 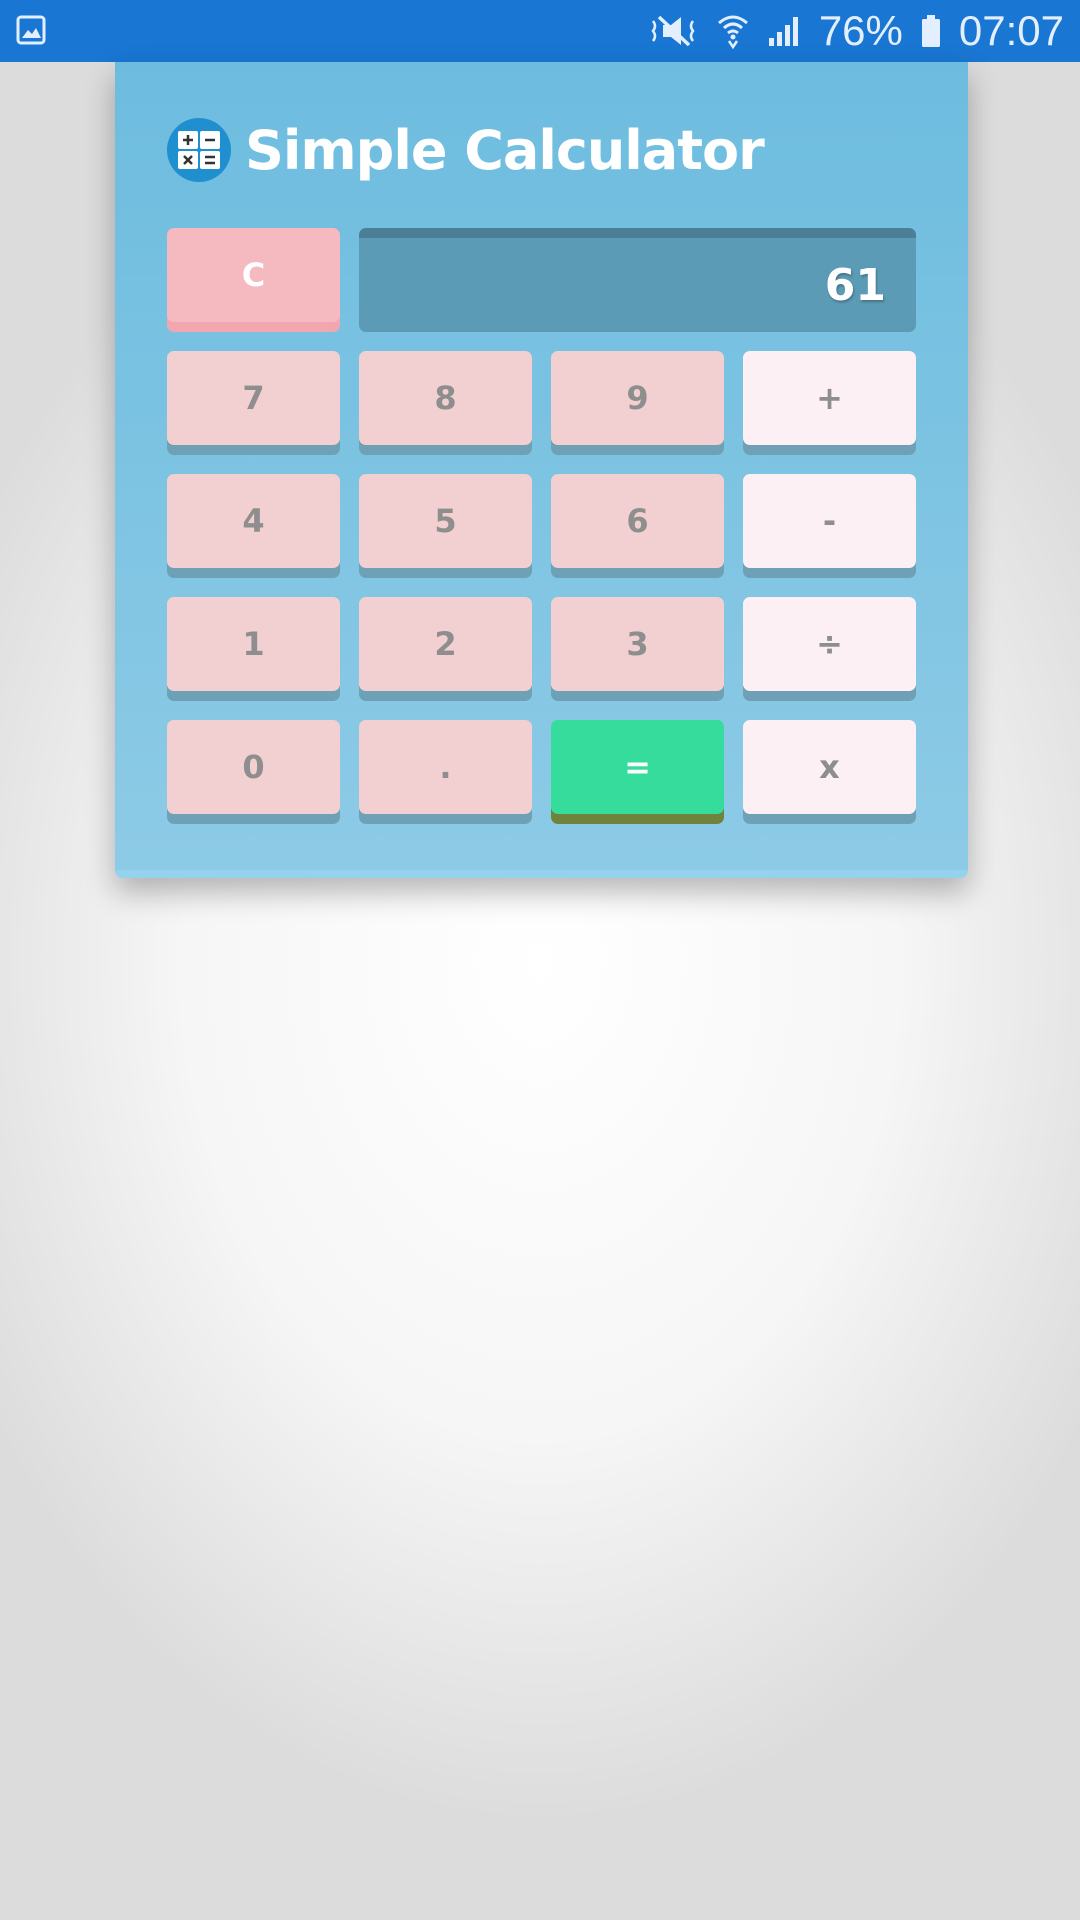 What do you see at coordinates (1011, 30) in the screenshot?
I see `clock: 07:07` at bounding box center [1011, 30].